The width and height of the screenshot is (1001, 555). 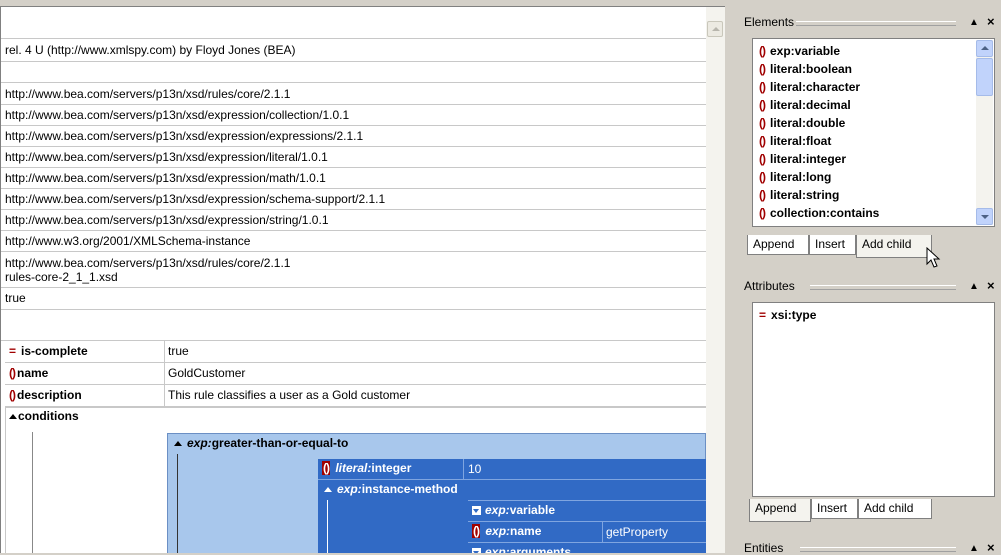 What do you see at coordinates (587, 547) in the screenshot?
I see `arguments-row: exp:arguments` at bounding box center [587, 547].